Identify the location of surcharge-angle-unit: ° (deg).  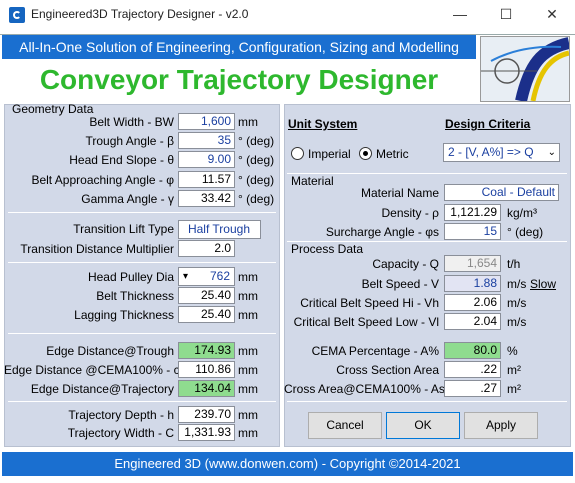
(525, 232).